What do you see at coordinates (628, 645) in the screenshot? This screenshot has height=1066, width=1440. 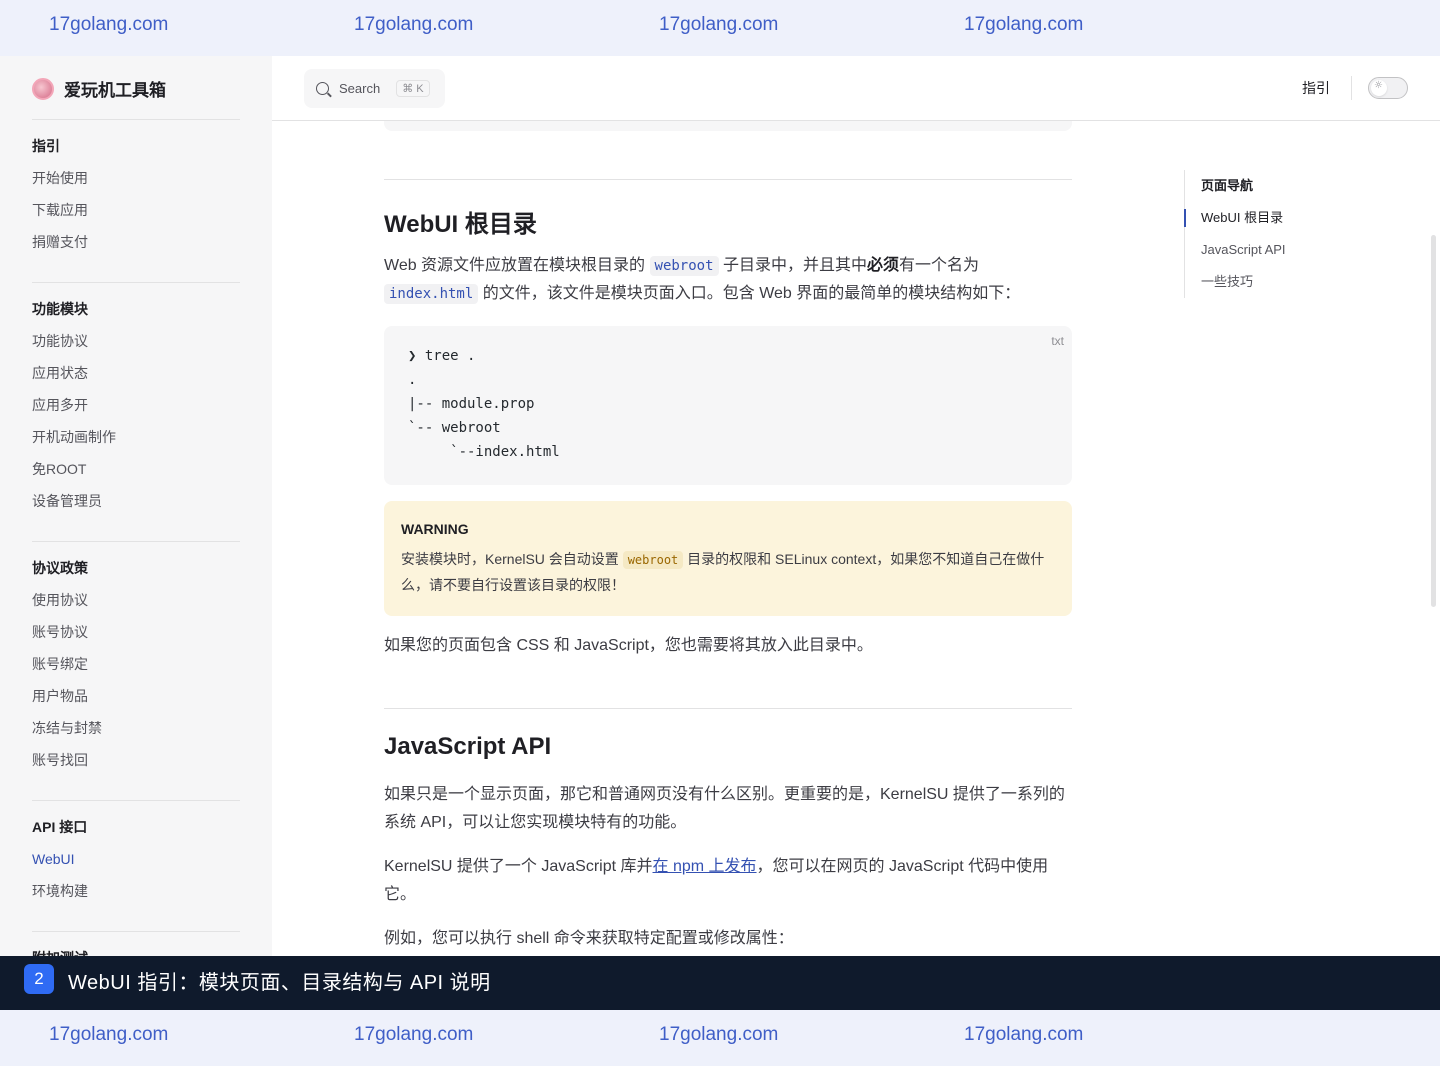 I see `paragraph-css-js: 如果您的页面包含 CSS 和 JavaScript，您也需要将其放入此目录中。` at bounding box center [628, 645].